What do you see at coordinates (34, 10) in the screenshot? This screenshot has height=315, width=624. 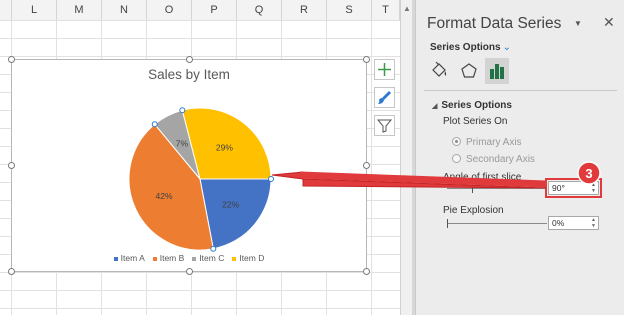 I see `column-header-l: L` at bounding box center [34, 10].